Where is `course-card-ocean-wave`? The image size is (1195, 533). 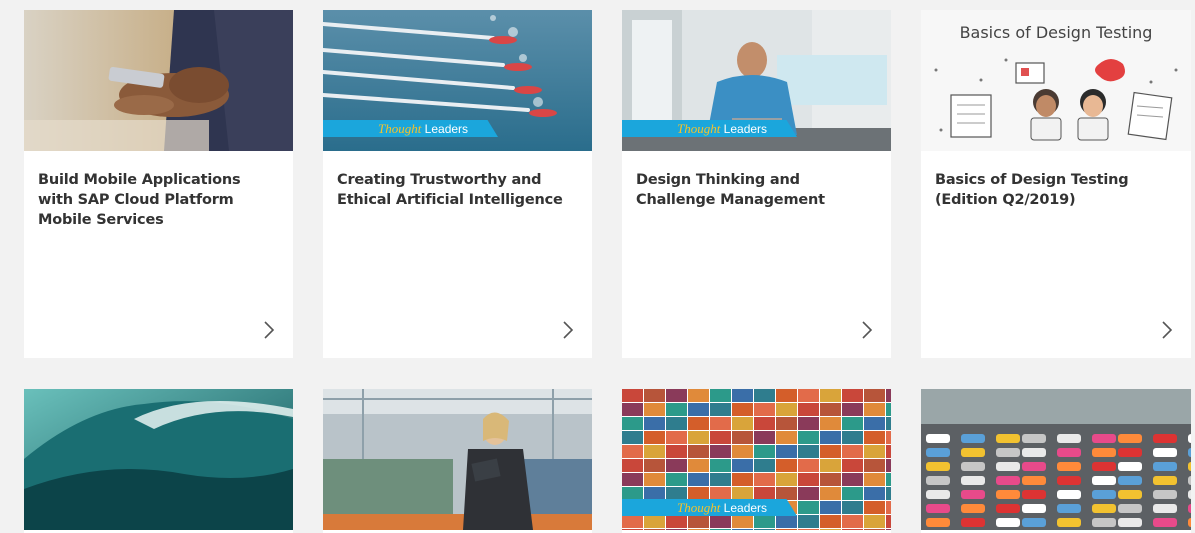
course-card-ocean-wave is located at coordinates (158, 461).